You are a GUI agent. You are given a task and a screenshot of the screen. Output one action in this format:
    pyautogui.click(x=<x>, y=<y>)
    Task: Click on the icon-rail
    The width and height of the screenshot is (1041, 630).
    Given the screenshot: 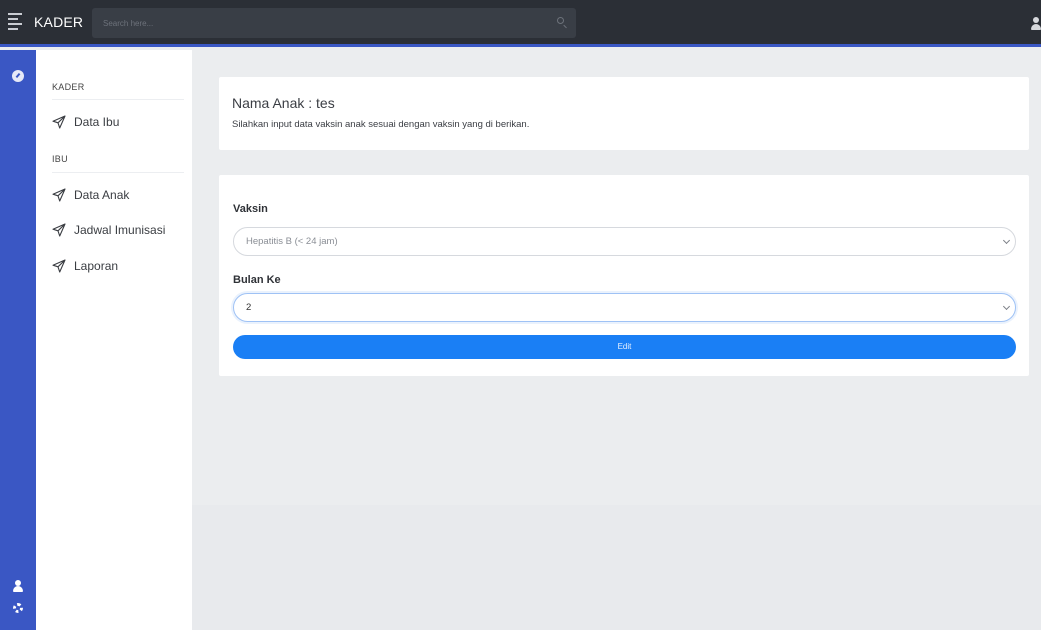 What is the action you would take?
    pyautogui.click(x=18, y=340)
    